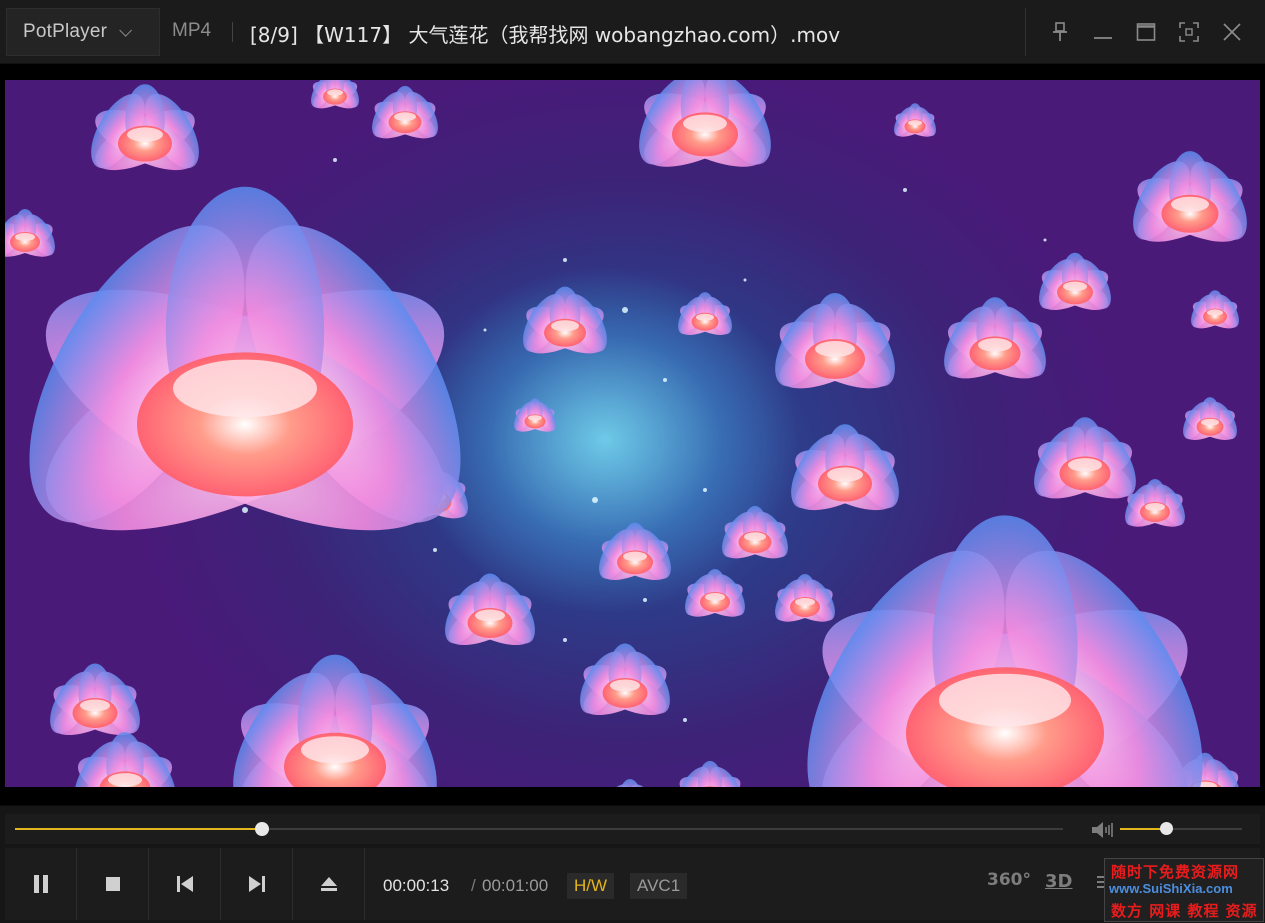 The height and width of the screenshot is (923, 1265). I want to click on maximize-icon, so click(1146, 32).